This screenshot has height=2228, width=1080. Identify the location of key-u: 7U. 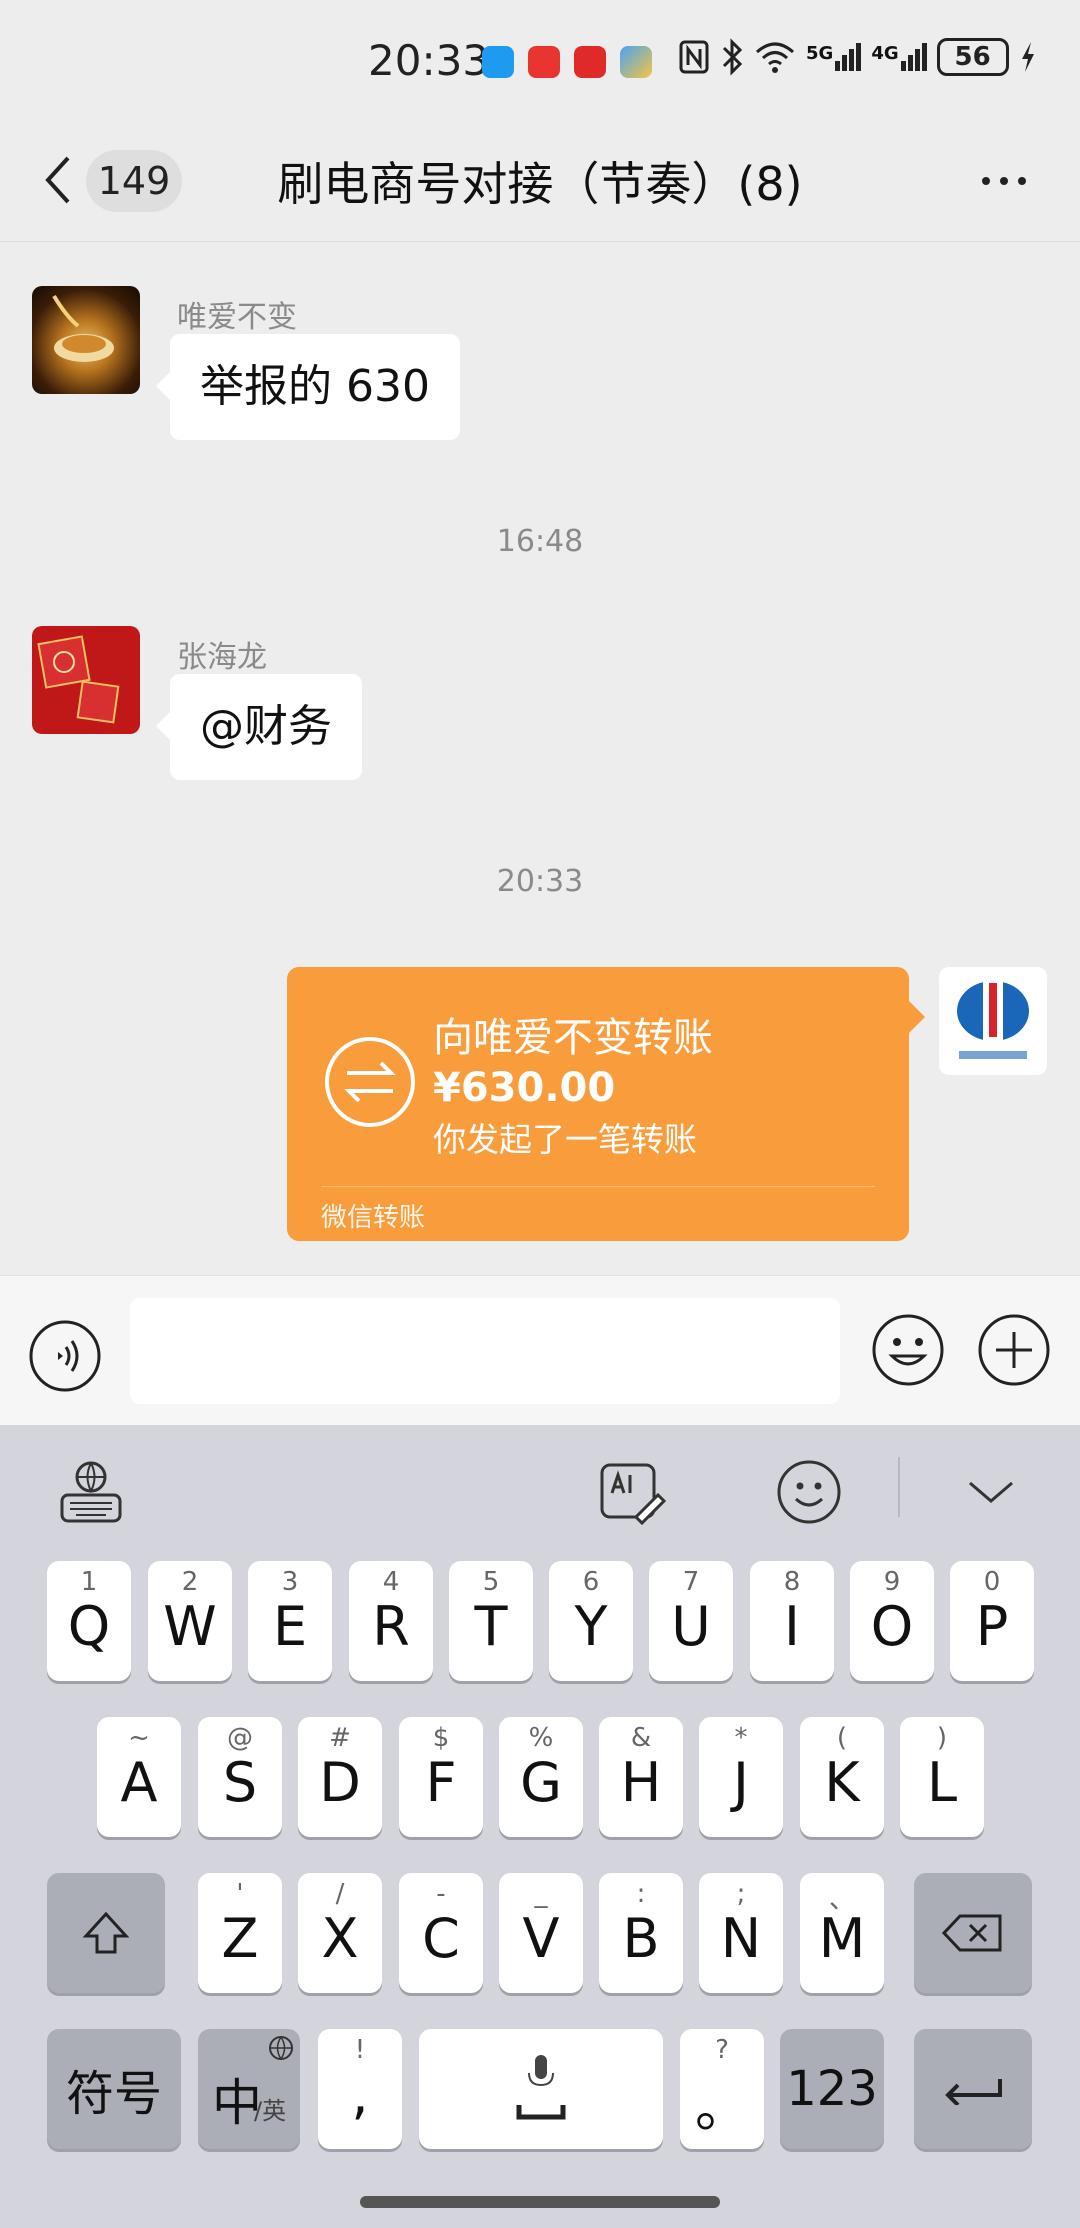
(691, 1621).